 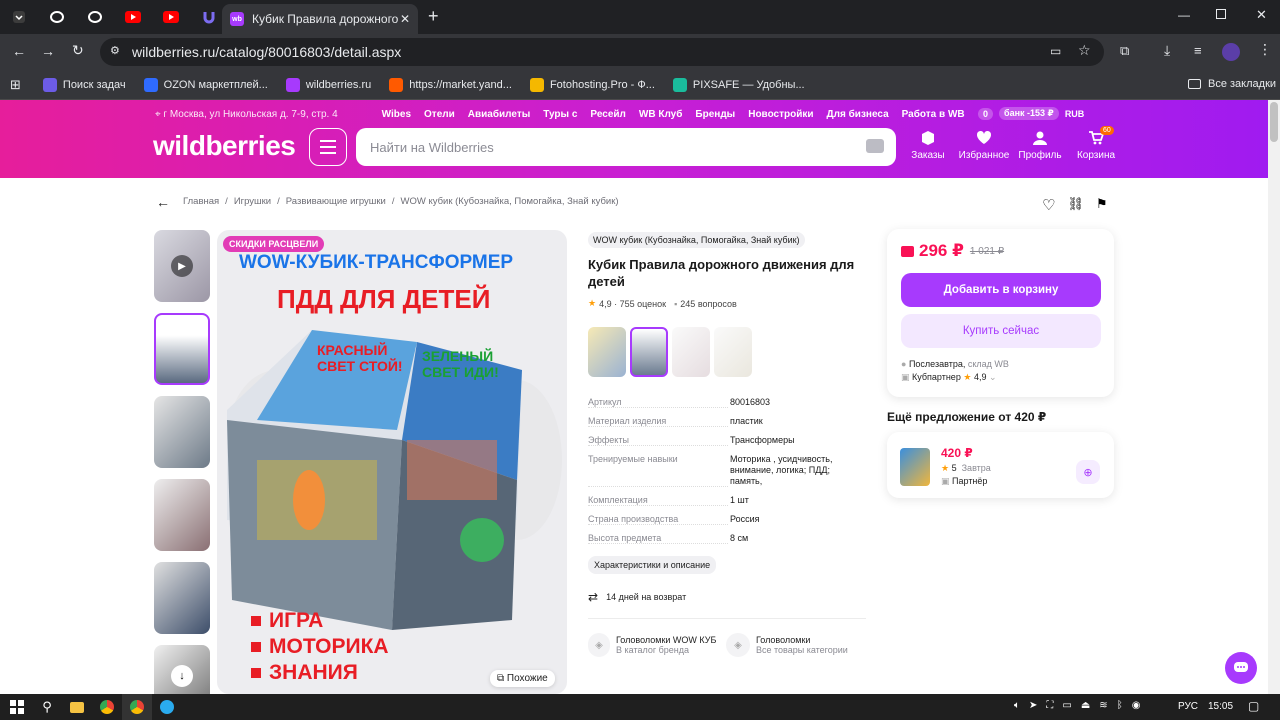 What do you see at coordinates (320, 19) in the screenshot?
I see `active-tab: wb Кубик Правила дорожного дв ✕` at bounding box center [320, 19].